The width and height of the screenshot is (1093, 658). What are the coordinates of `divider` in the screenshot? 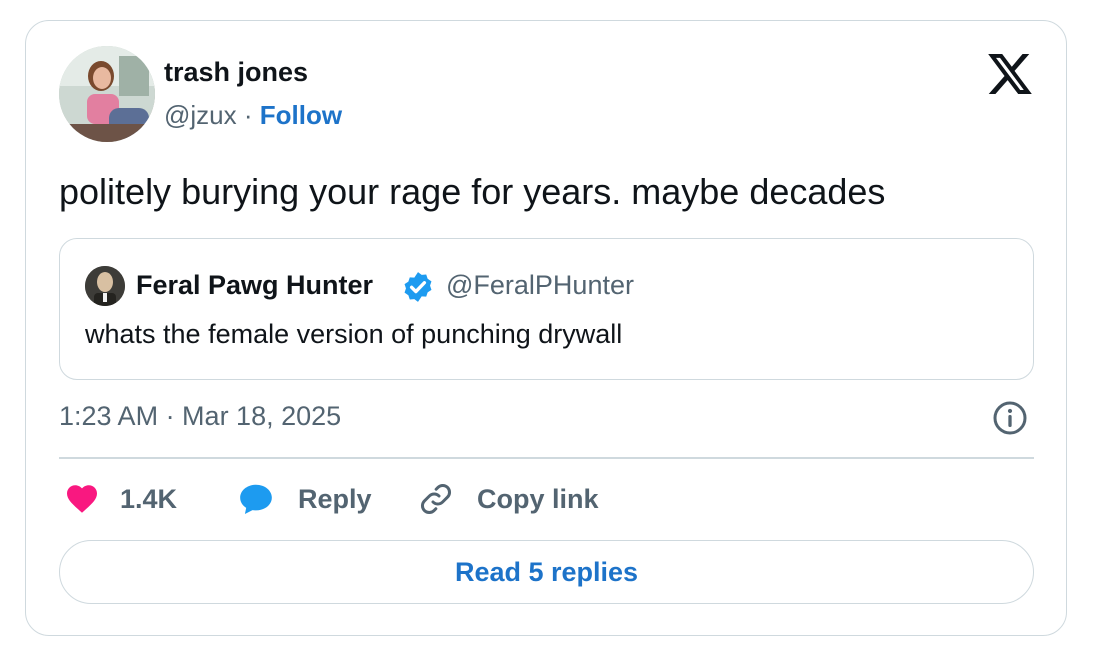 It's located at (546, 458).